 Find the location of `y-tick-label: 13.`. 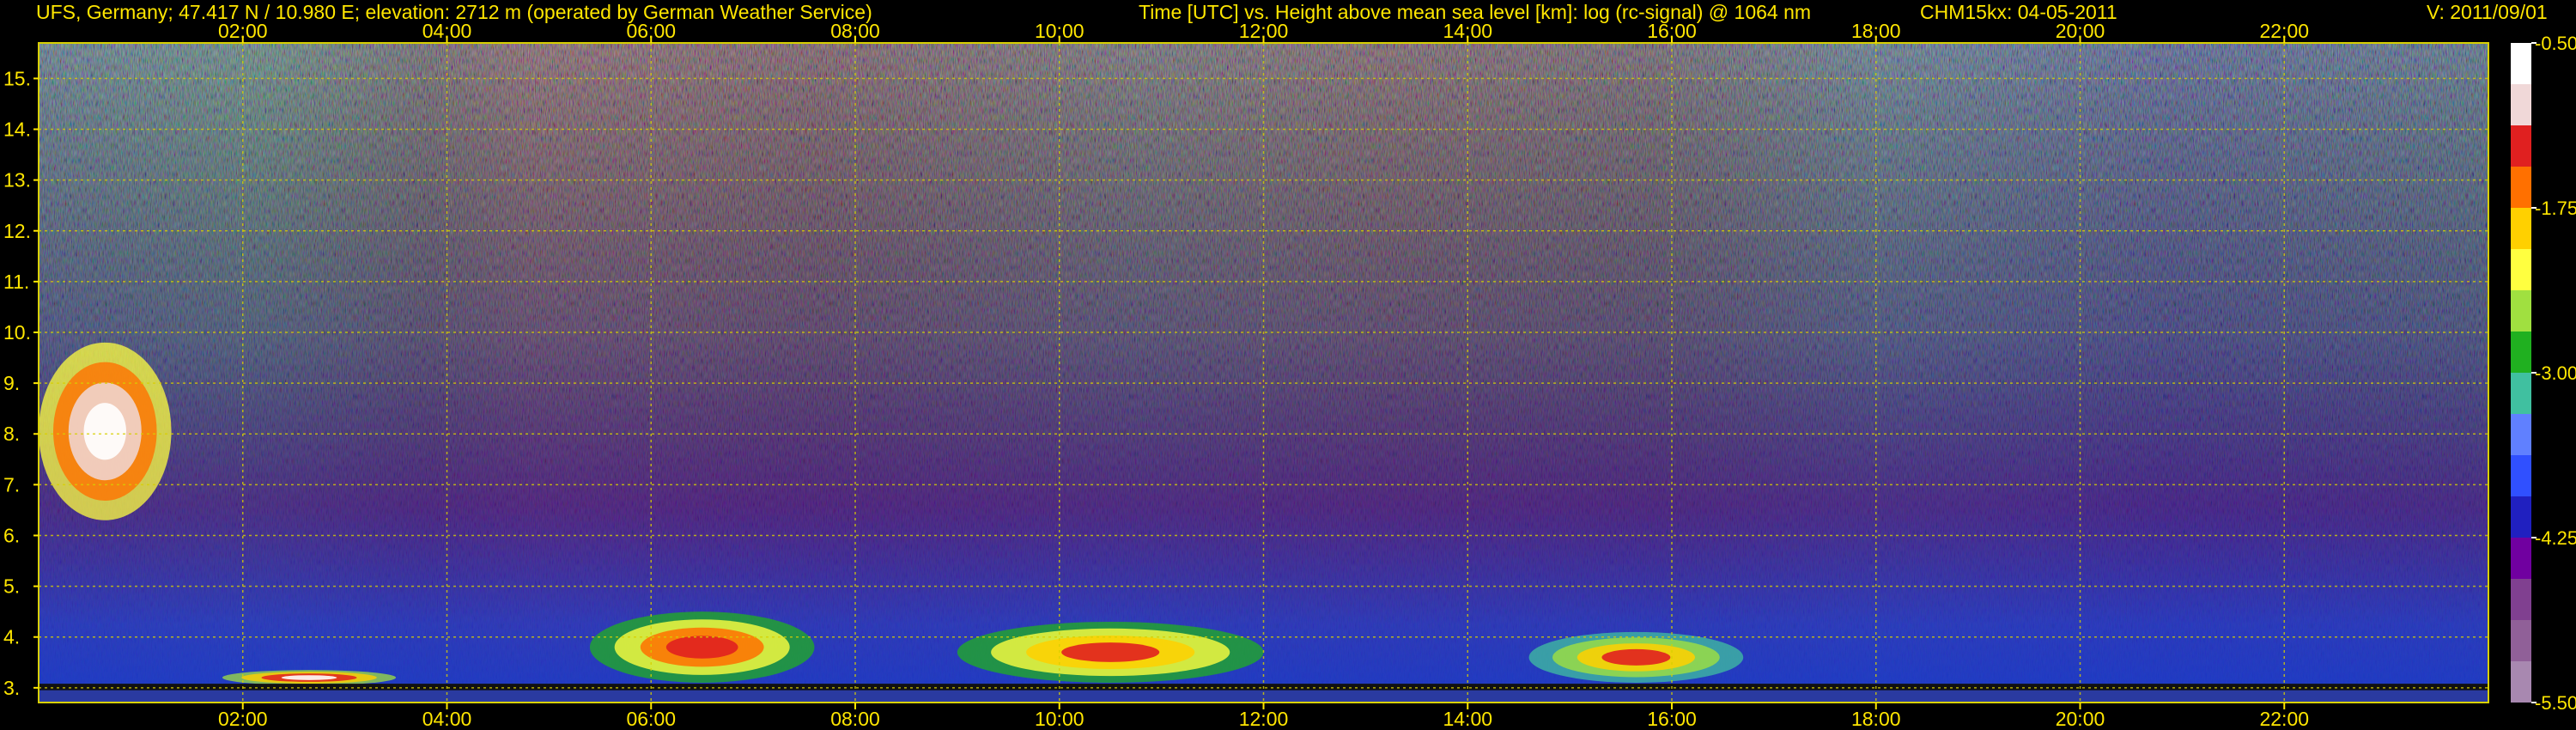

y-tick-label: 13. is located at coordinates (17, 180).